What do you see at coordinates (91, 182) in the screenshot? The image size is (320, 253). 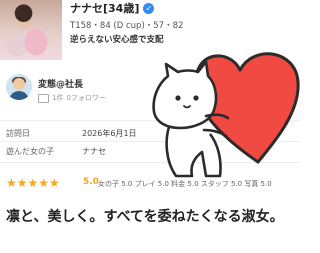 I see `rating-score: 5.0` at bounding box center [91, 182].